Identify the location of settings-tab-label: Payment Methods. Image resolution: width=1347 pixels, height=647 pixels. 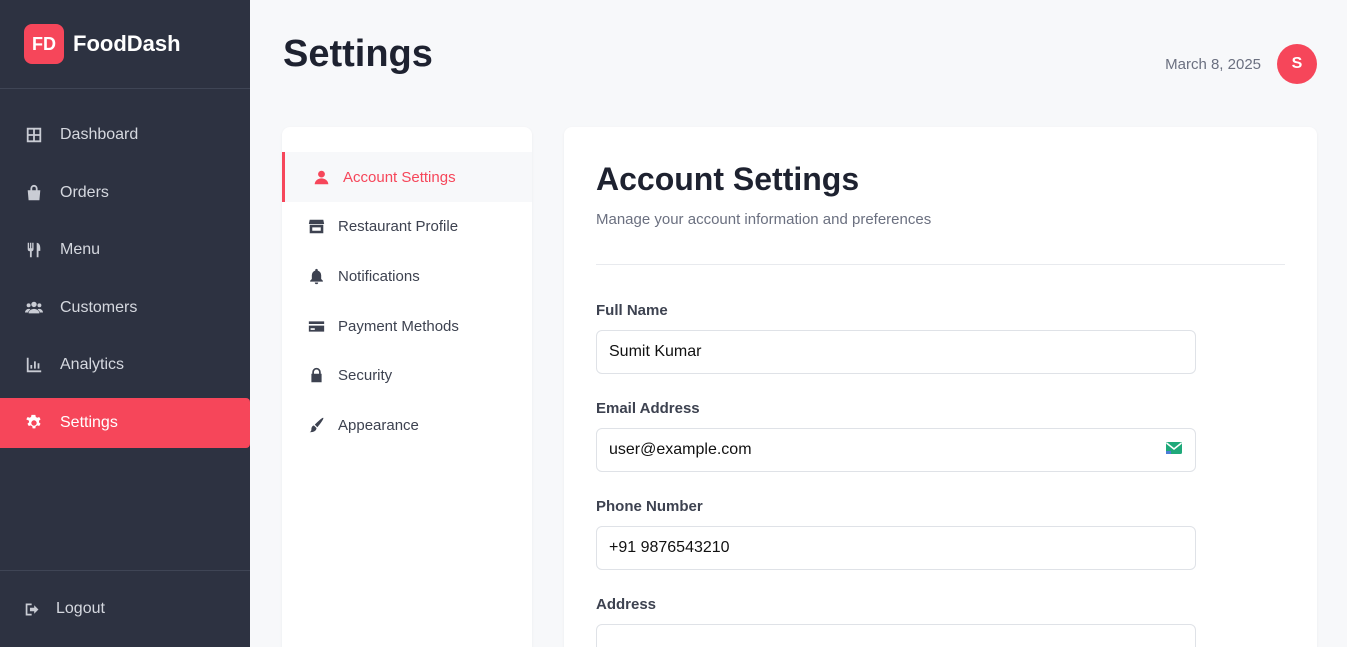
(398, 326).